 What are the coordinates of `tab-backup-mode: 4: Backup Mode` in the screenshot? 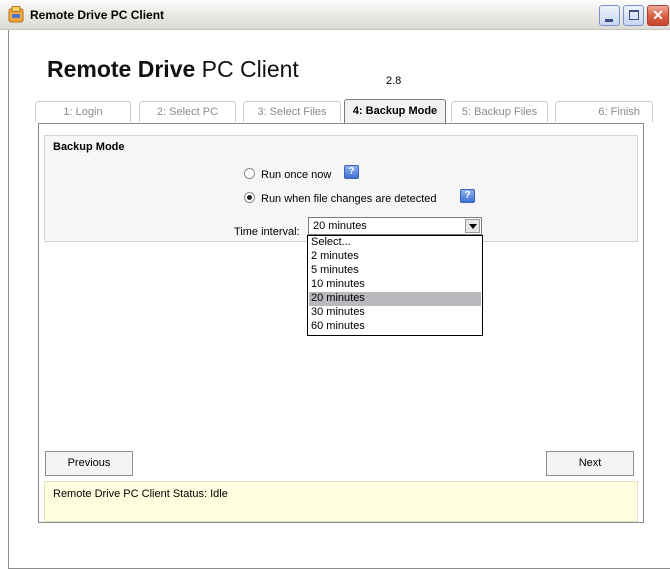 It's located at (395, 111).